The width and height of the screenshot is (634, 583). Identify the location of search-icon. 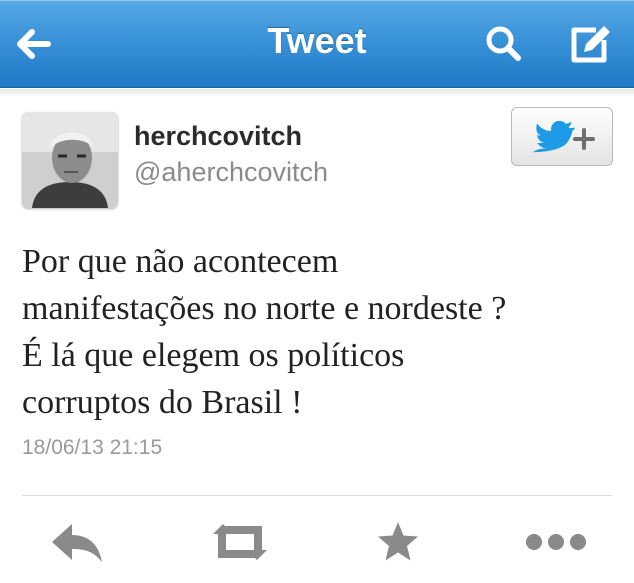
(503, 43).